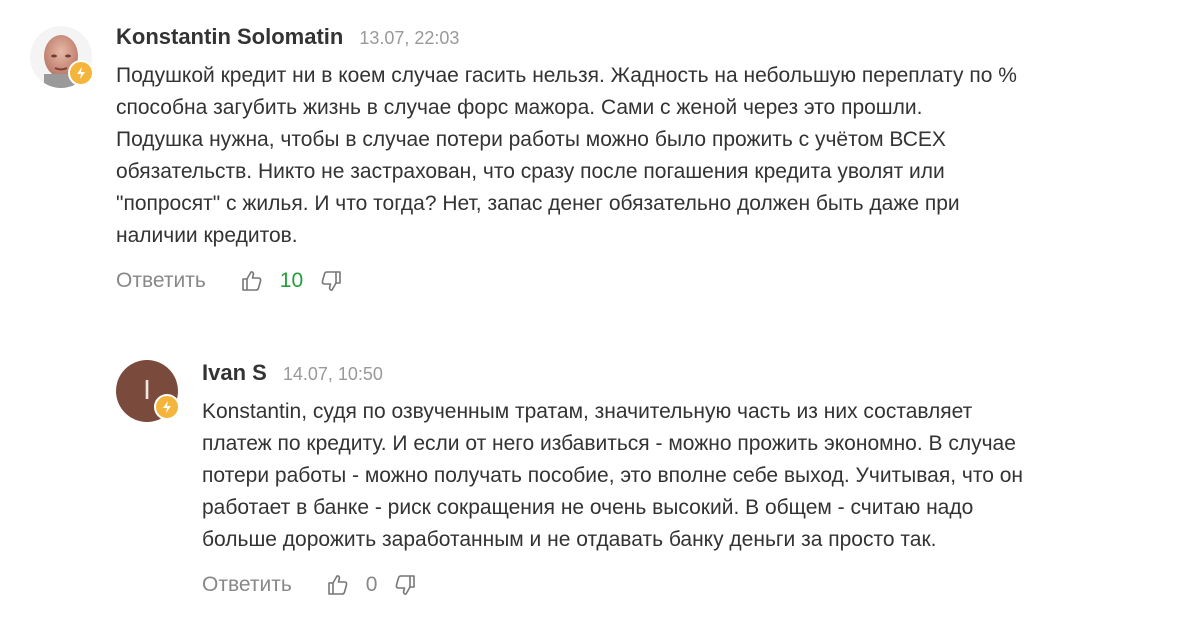 This screenshot has width=1200, height=633. I want to click on comment-meta: Ivan S 14.07, 10:50, so click(691, 377).